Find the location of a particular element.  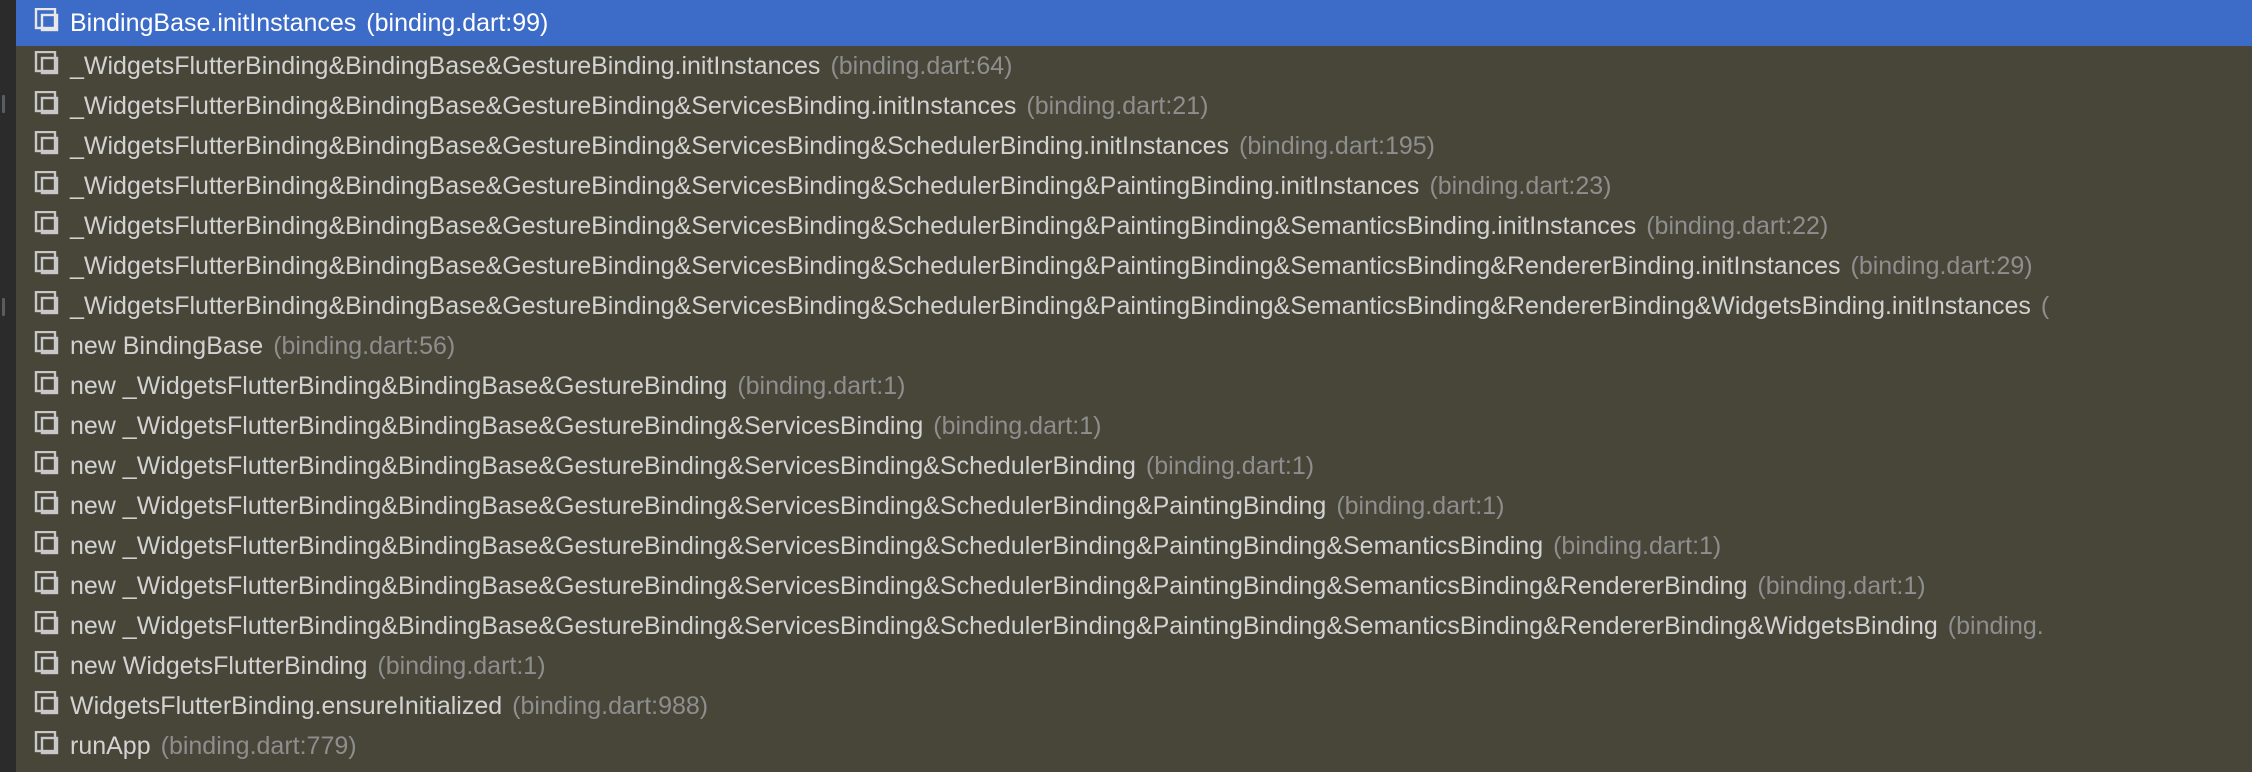

frame-location: (binding.dart:21) is located at coordinates (1117, 105).